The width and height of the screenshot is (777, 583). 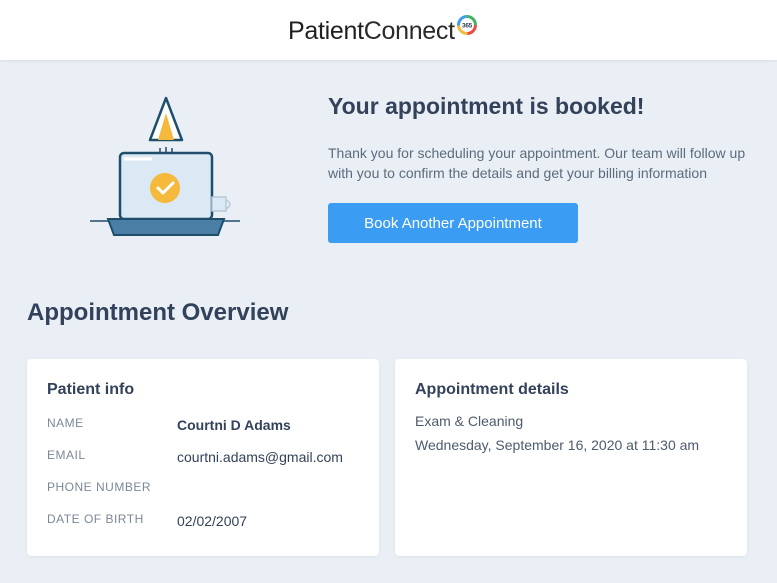 What do you see at coordinates (326, 31) in the screenshot?
I see `brand-name-part1: Patient` at bounding box center [326, 31].